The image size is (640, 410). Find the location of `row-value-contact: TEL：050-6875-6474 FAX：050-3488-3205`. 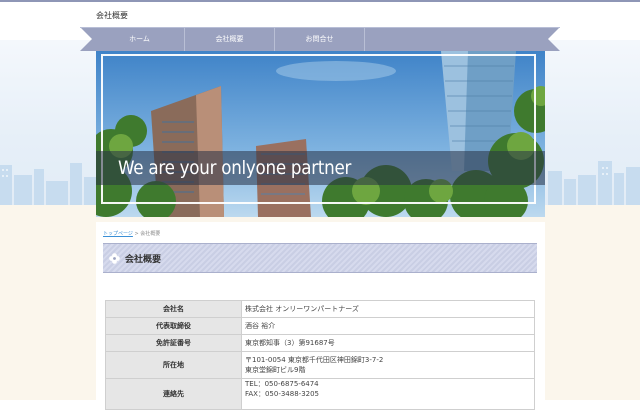

row-value-contact: TEL：050-6875-6474 FAX：050-3488-3205 is located at coordinates (388, 394).